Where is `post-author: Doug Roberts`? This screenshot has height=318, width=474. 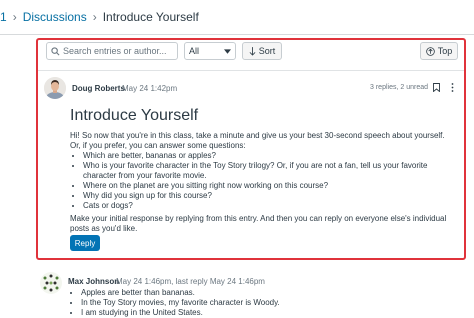 post-author: Doug Roberts is located at coordinates (98, 88).